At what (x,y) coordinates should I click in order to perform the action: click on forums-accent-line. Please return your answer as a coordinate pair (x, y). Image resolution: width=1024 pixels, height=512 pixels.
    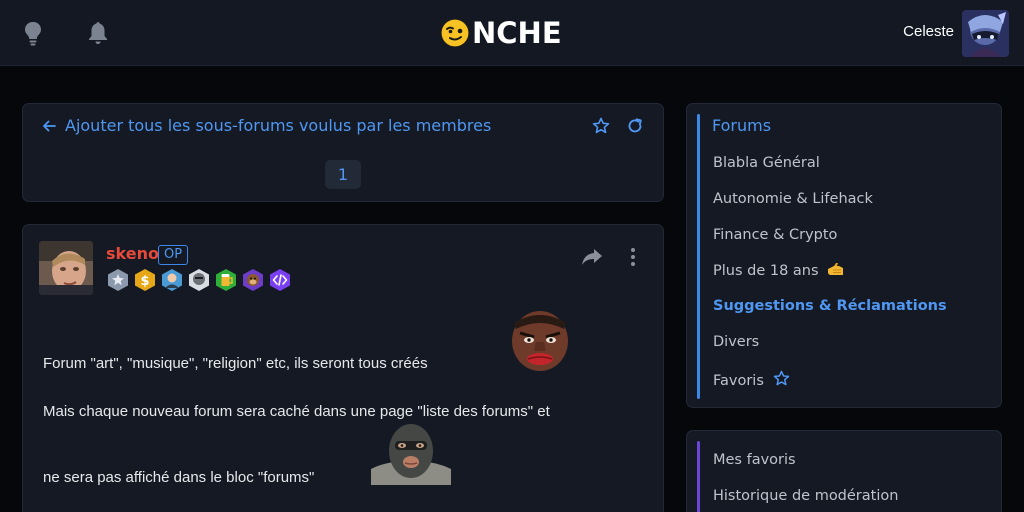
    Looking at the image, I should click on (698, 256).